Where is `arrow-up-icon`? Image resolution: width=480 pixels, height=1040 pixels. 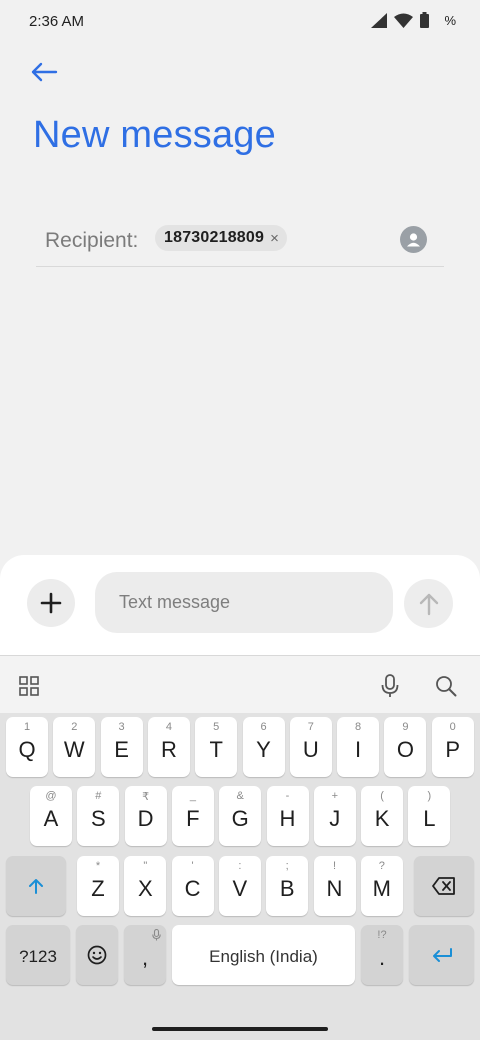
arrow-up-icon is located at coordinates (428, 604).